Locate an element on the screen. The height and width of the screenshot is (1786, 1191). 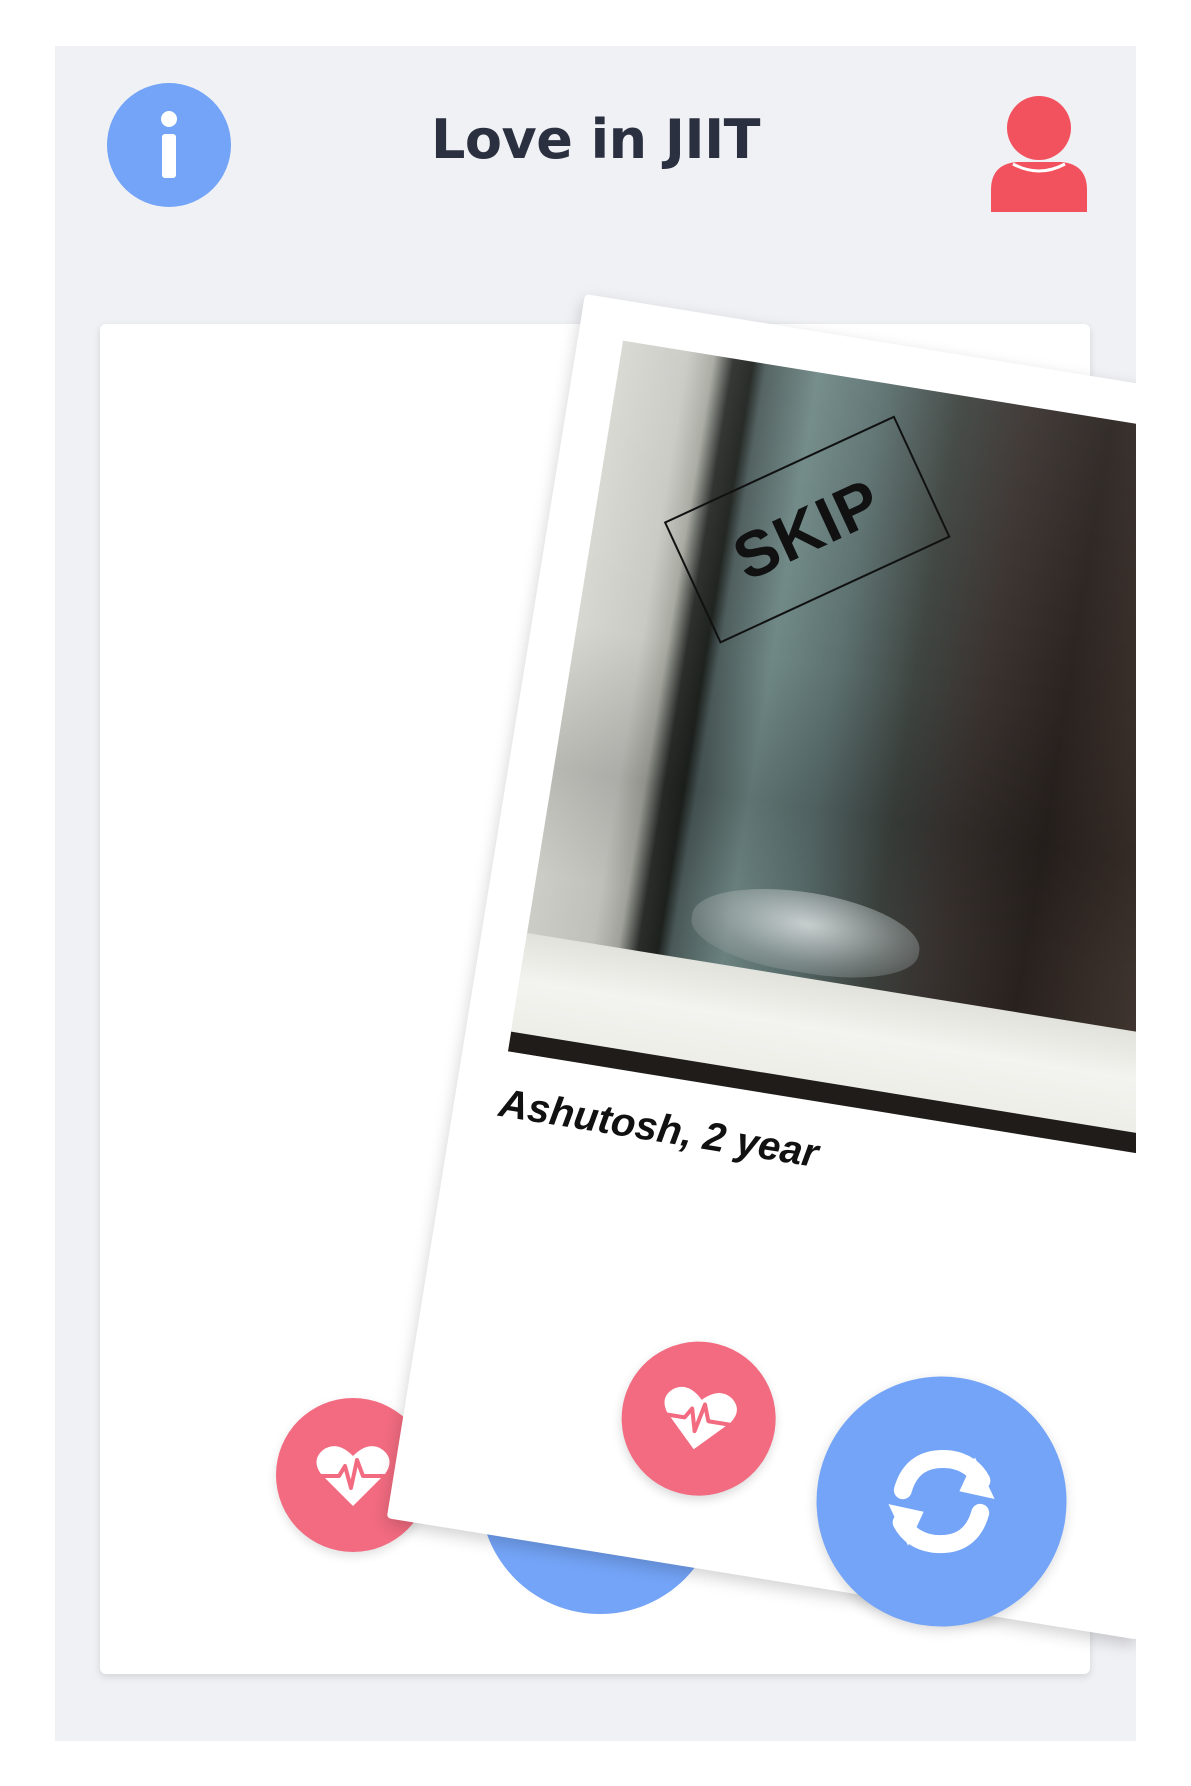
app-title: Love in JIIT is located at coordinates (596, 139).